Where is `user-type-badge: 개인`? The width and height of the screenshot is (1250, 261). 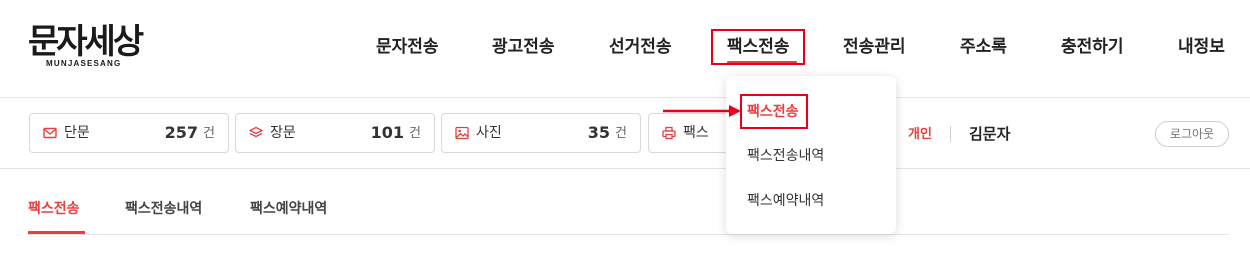 user-type-badge: 개인 is located at coordinates (920, 134).